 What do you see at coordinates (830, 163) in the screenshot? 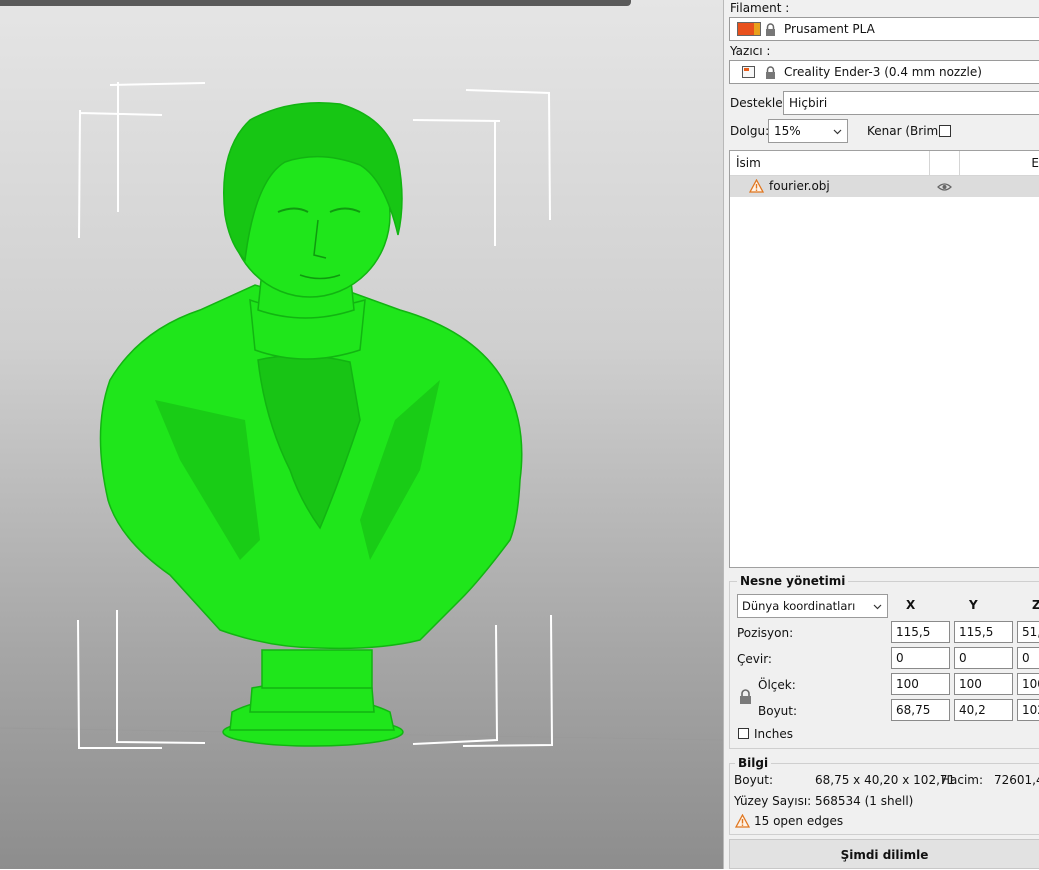
I see `column-name-header: İsim` at bounding box center [830, 163].